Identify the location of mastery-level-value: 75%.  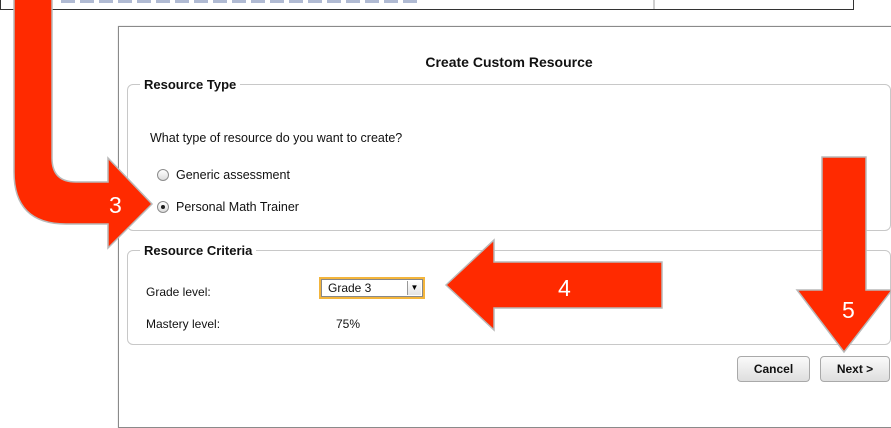
(348, 324).